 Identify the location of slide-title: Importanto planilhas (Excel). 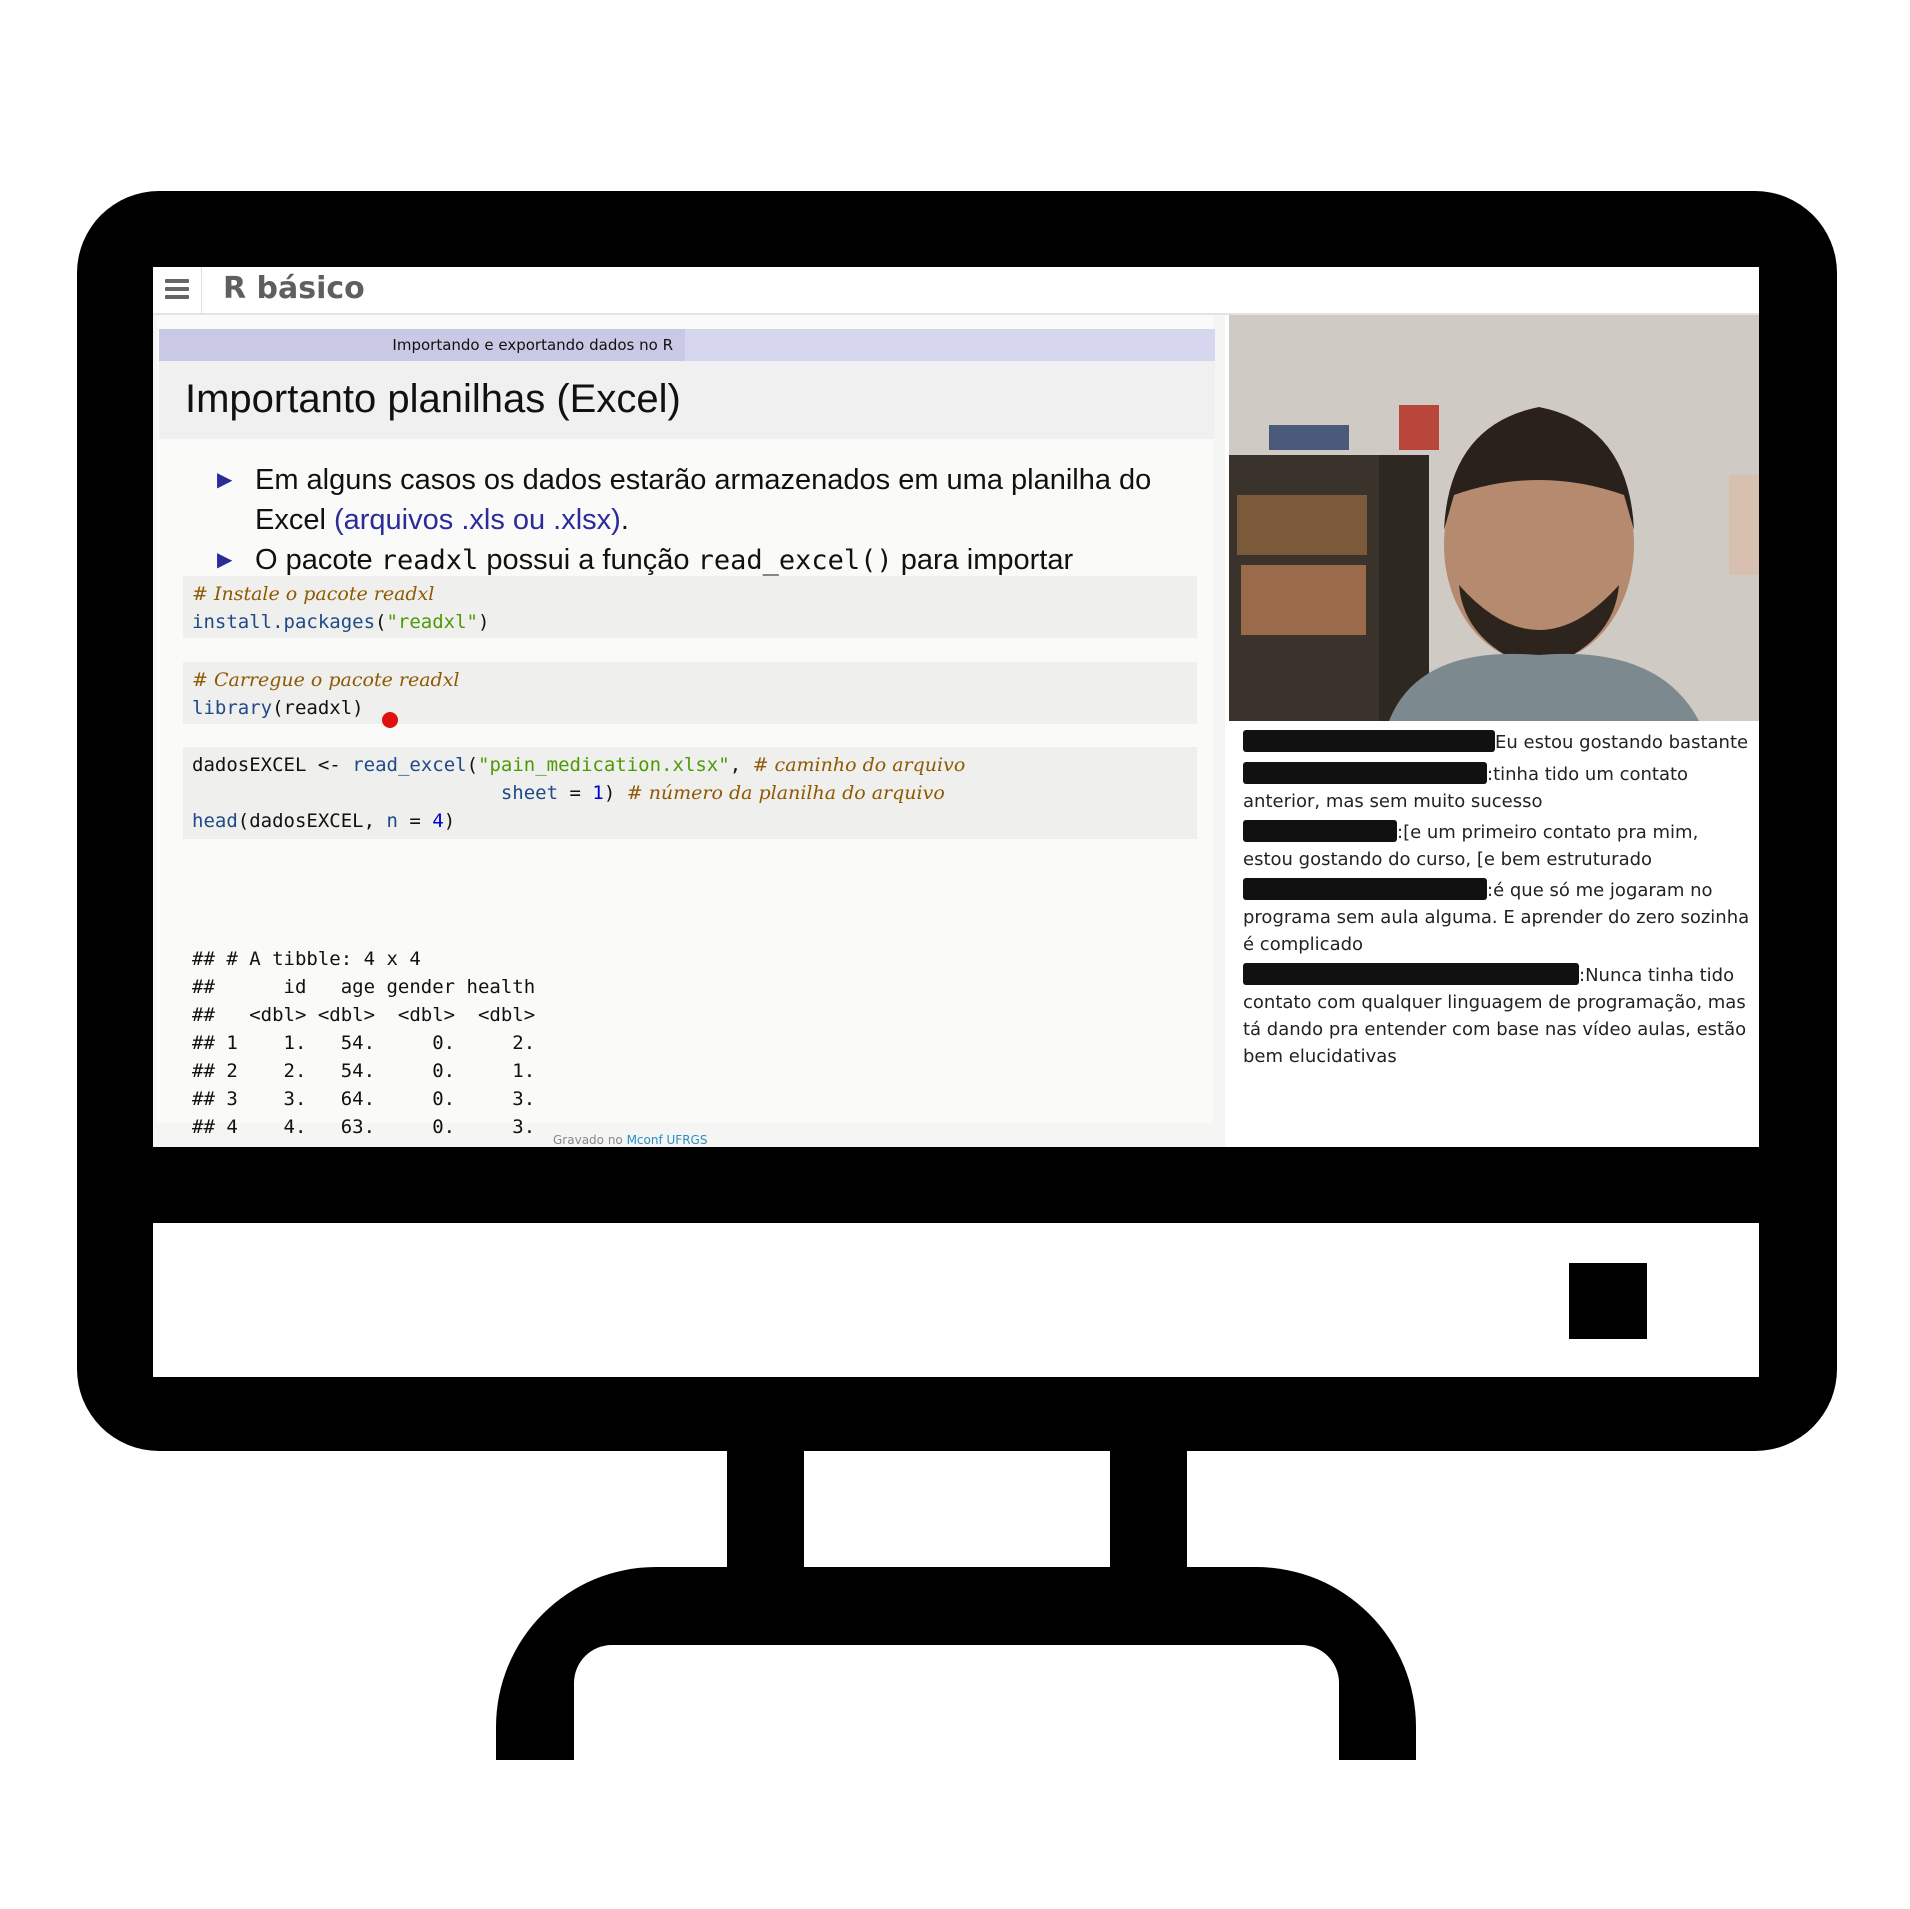
(433, 399).